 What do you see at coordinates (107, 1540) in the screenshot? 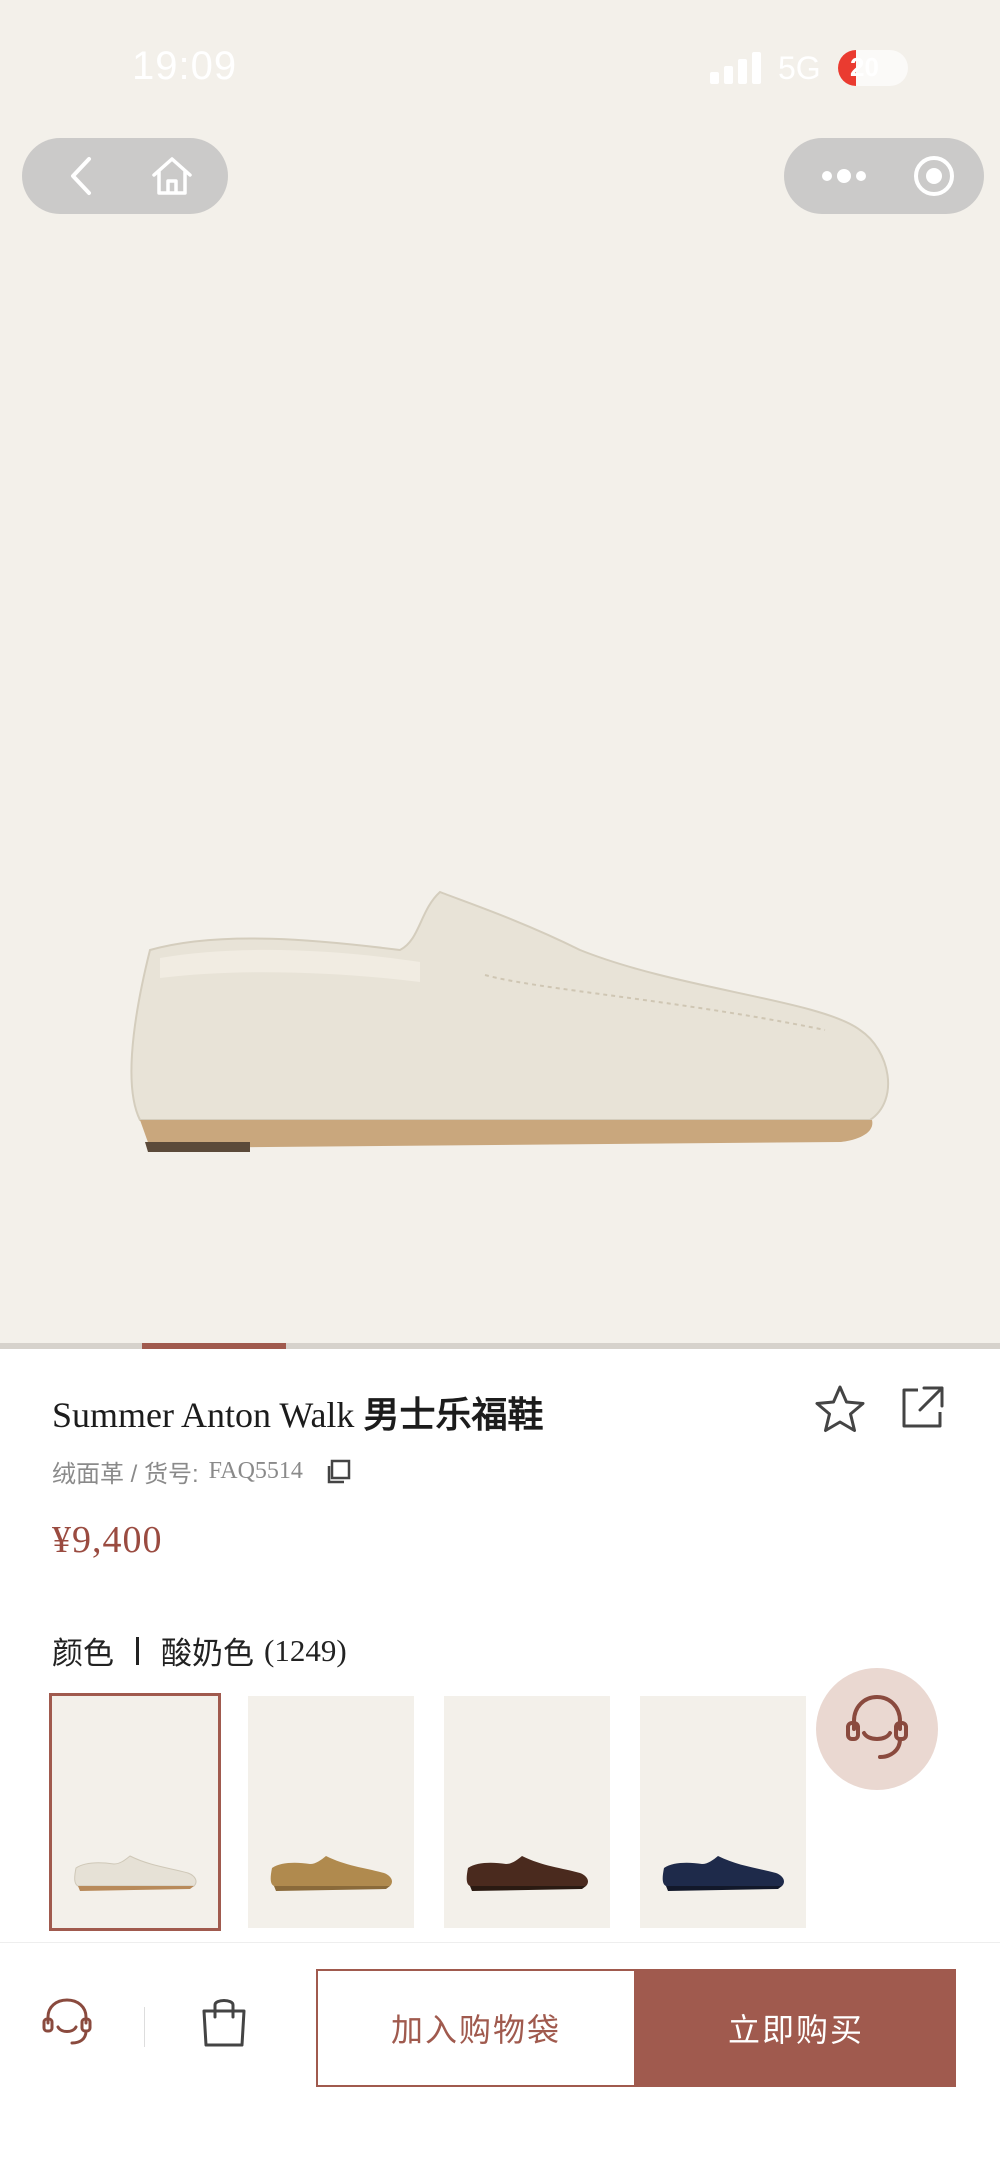
I see `product-price: ¥9,400` at bounding box center [107, 1540].